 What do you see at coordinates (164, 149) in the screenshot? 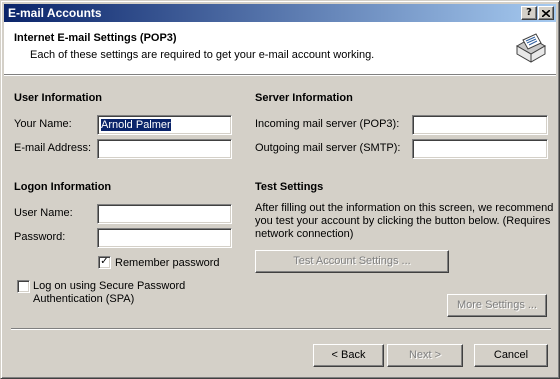
I see `email-address-field` at bounding box center [164, 149].